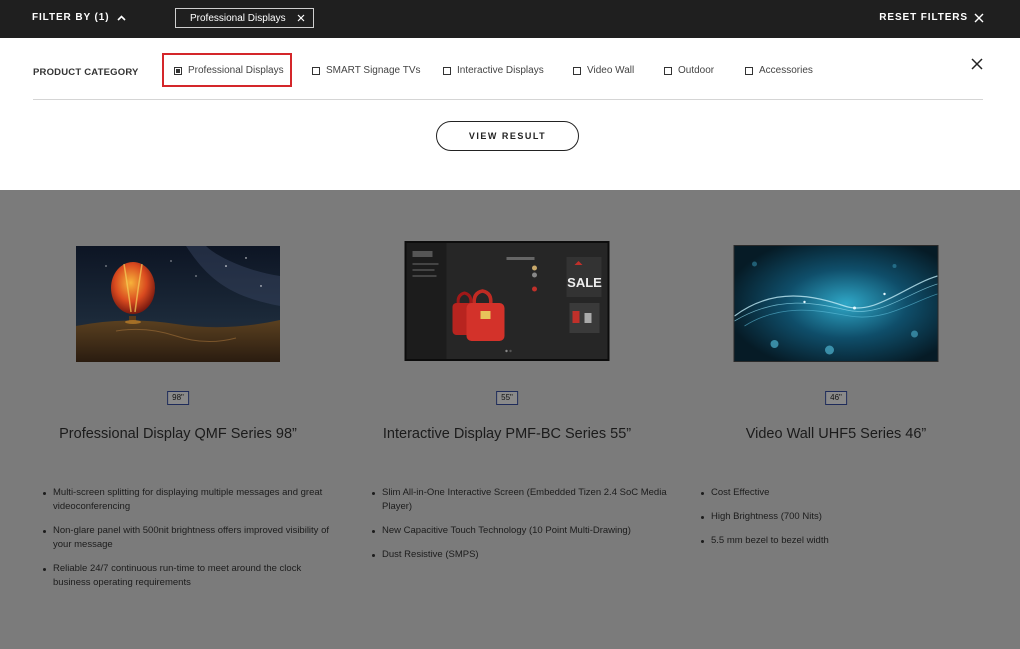 Image resolution: width=1020 pixels, height=649 pixels. Describe the element at coordinates (836, 398) in the screenshot. I see `size-badge: 46"` at that location.